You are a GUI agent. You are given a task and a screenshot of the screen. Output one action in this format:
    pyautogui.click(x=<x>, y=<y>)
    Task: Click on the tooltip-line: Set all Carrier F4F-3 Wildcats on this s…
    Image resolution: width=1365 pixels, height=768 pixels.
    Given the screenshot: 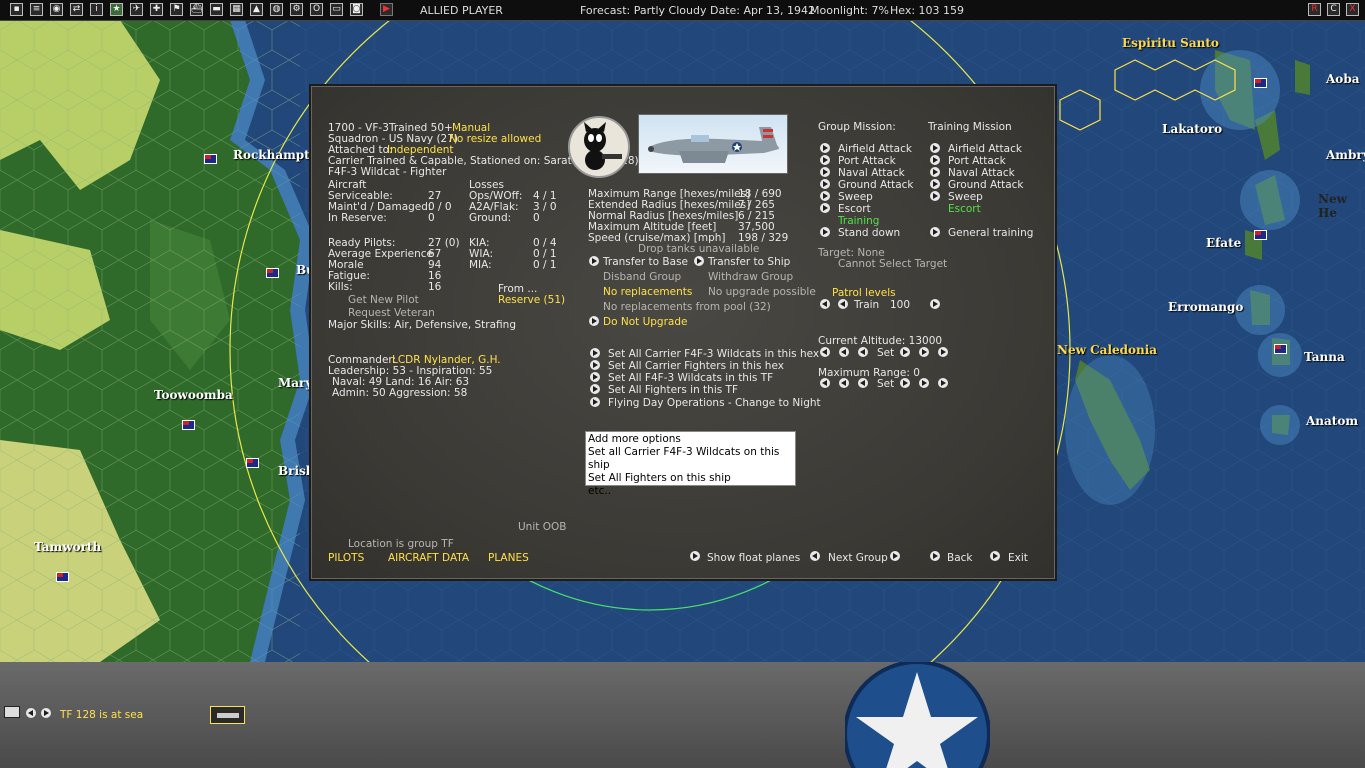 What is the action you would take?
    pyautogui.click(x=684, y=458)
    